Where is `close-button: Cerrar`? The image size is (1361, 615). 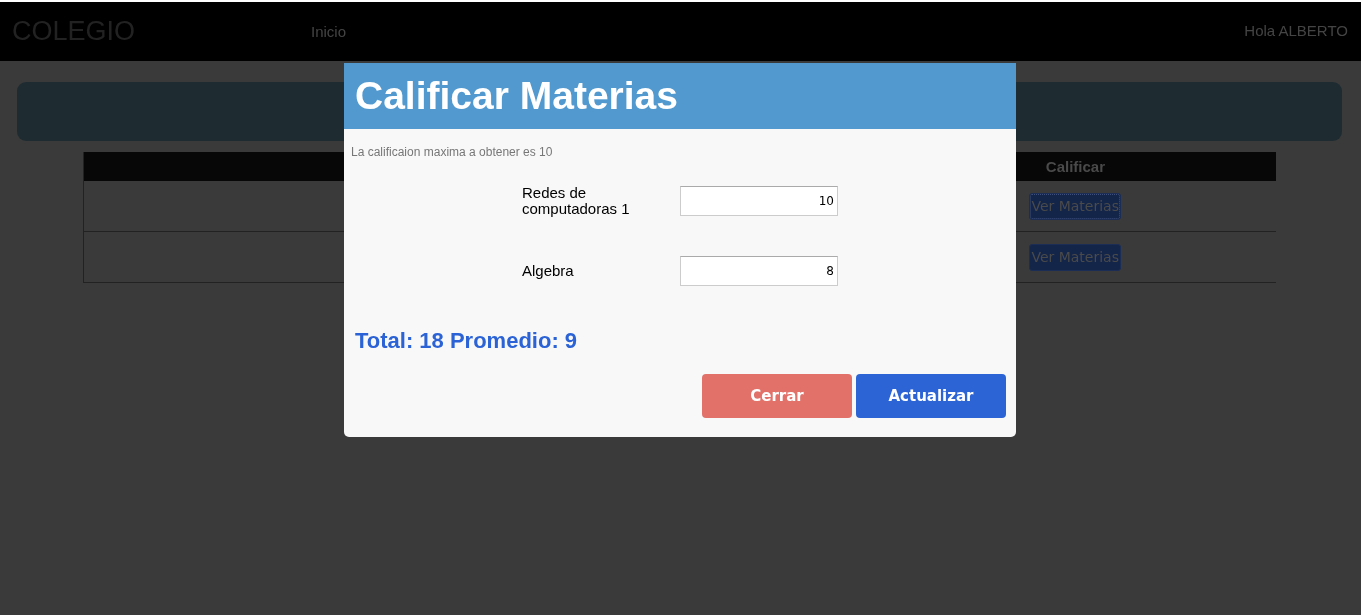 close-button: Cerrar is located at coordinates (777, 396).